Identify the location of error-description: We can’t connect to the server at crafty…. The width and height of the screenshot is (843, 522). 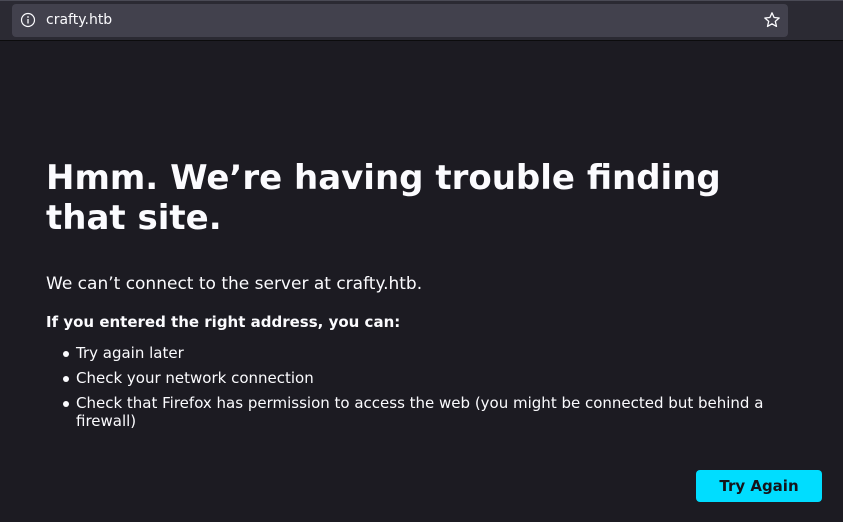
(234, 284).